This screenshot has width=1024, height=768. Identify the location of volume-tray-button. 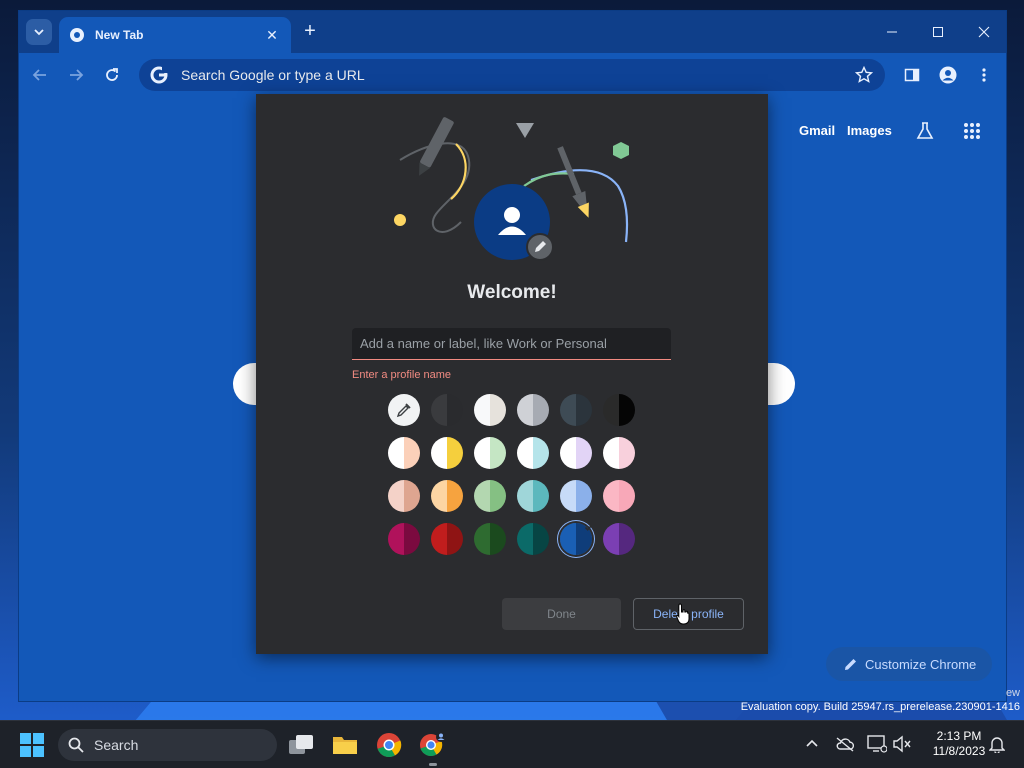
(902, 744).